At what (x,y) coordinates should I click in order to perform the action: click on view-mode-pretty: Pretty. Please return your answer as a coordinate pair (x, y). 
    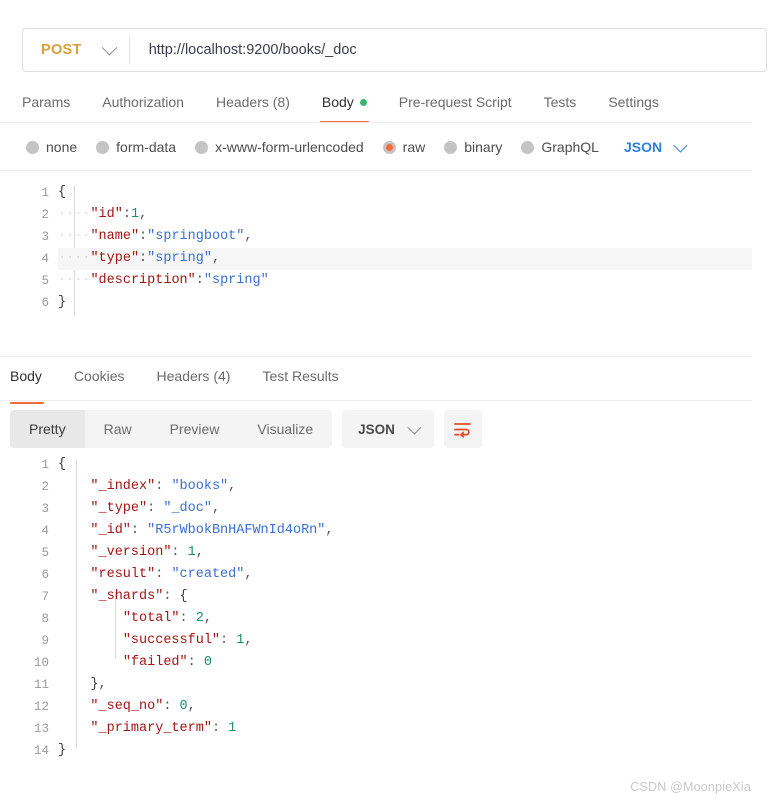
    Looking at the image, I should click on (47, 429).